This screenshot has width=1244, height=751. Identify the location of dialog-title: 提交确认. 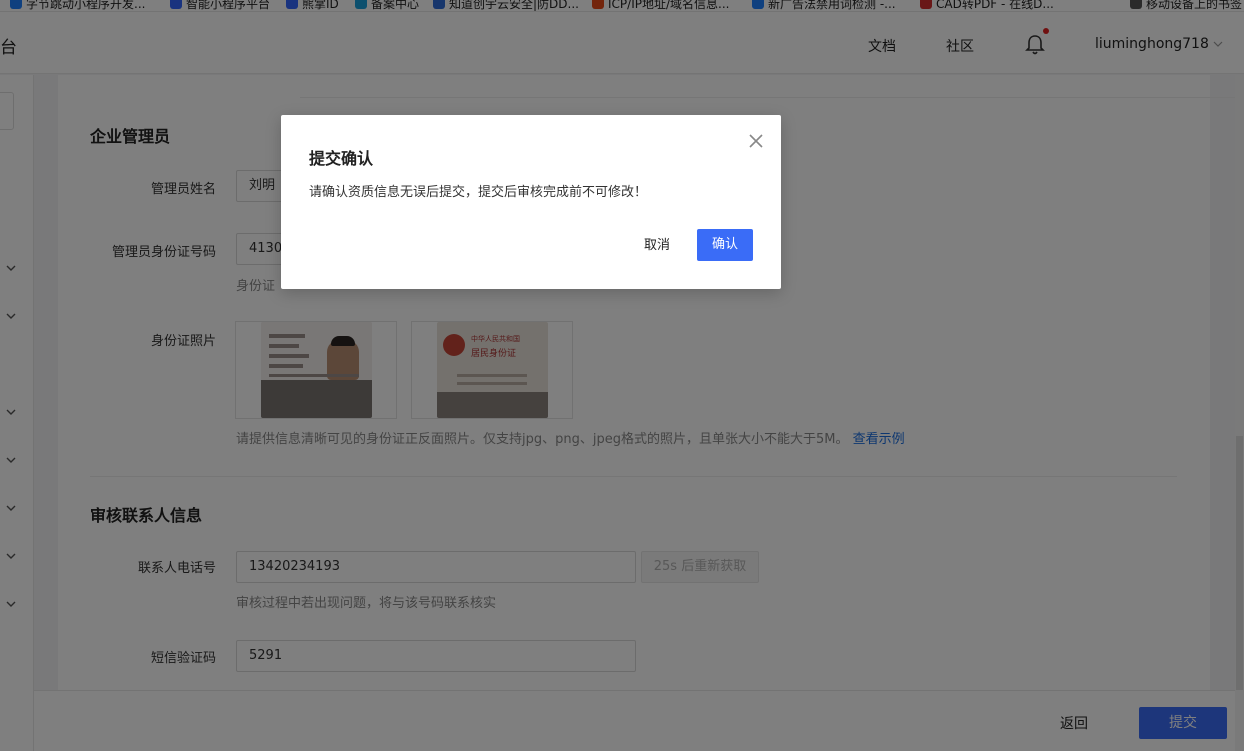
(341, 158).